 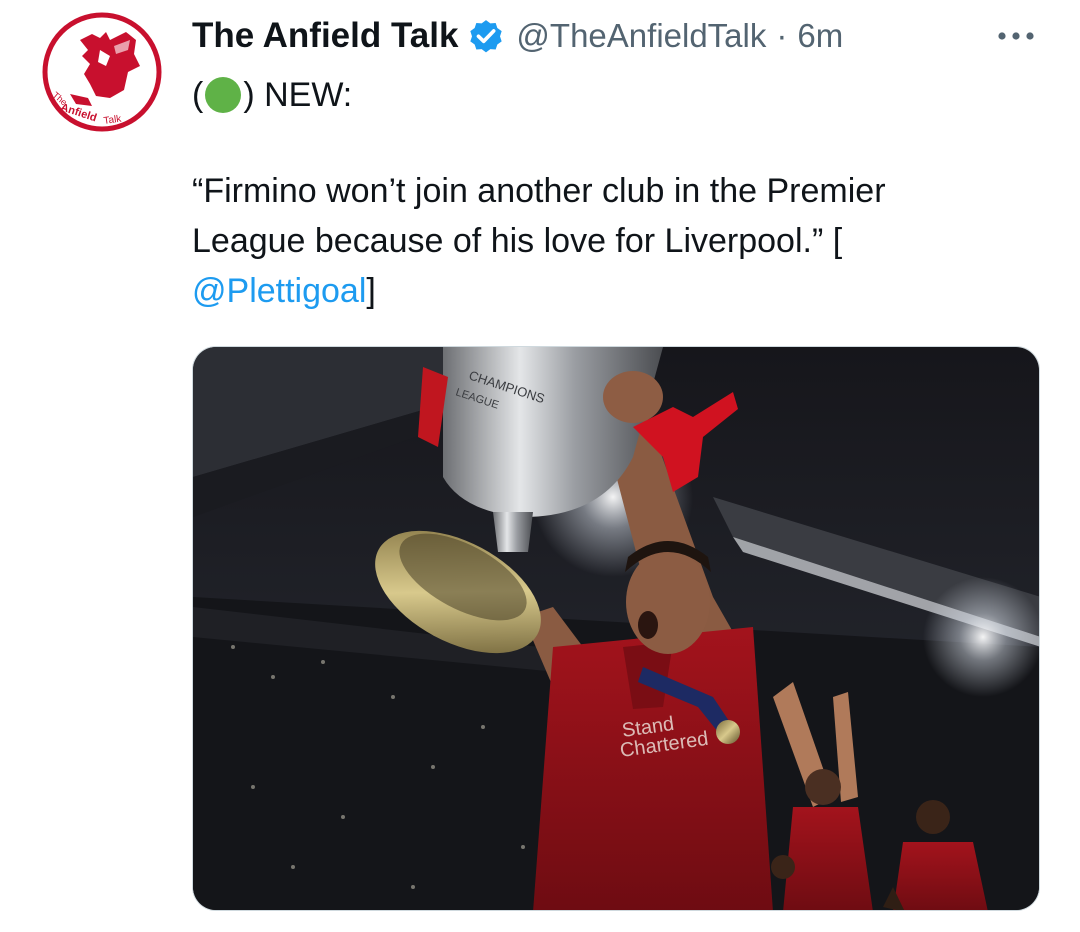 I want to click on tweet-header: The Anfield Talk @TheAnfieldTalk · 6m, so click(x=517, y=36).